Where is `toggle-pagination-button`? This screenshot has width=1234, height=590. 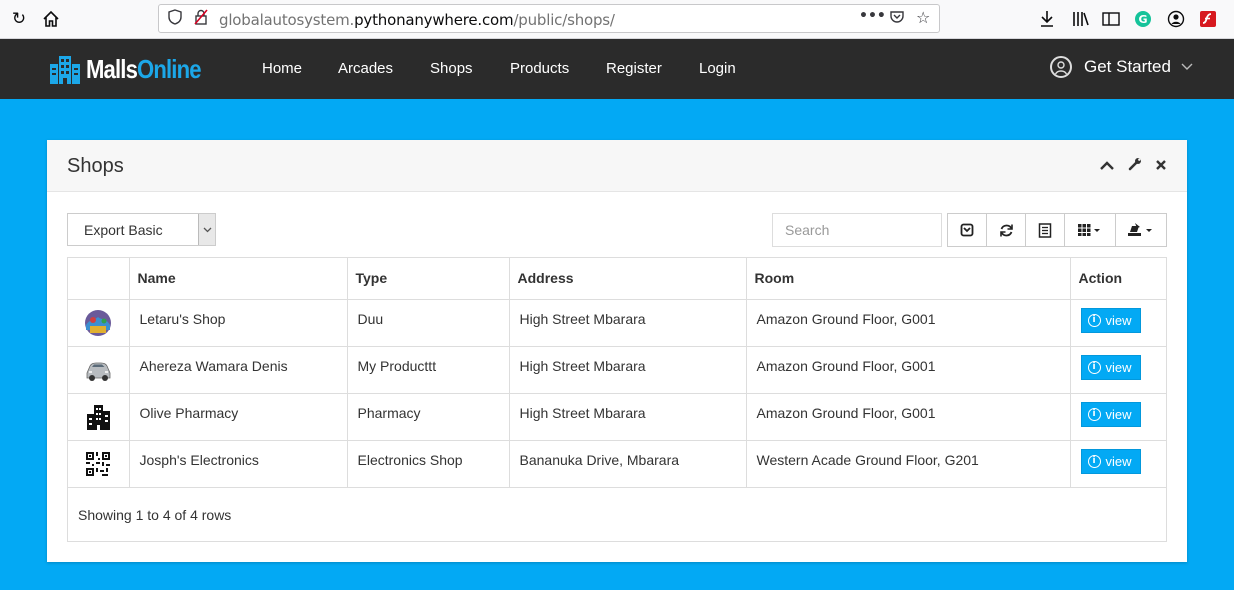 toggle-pagination-button is located at coordinates (967, 230).